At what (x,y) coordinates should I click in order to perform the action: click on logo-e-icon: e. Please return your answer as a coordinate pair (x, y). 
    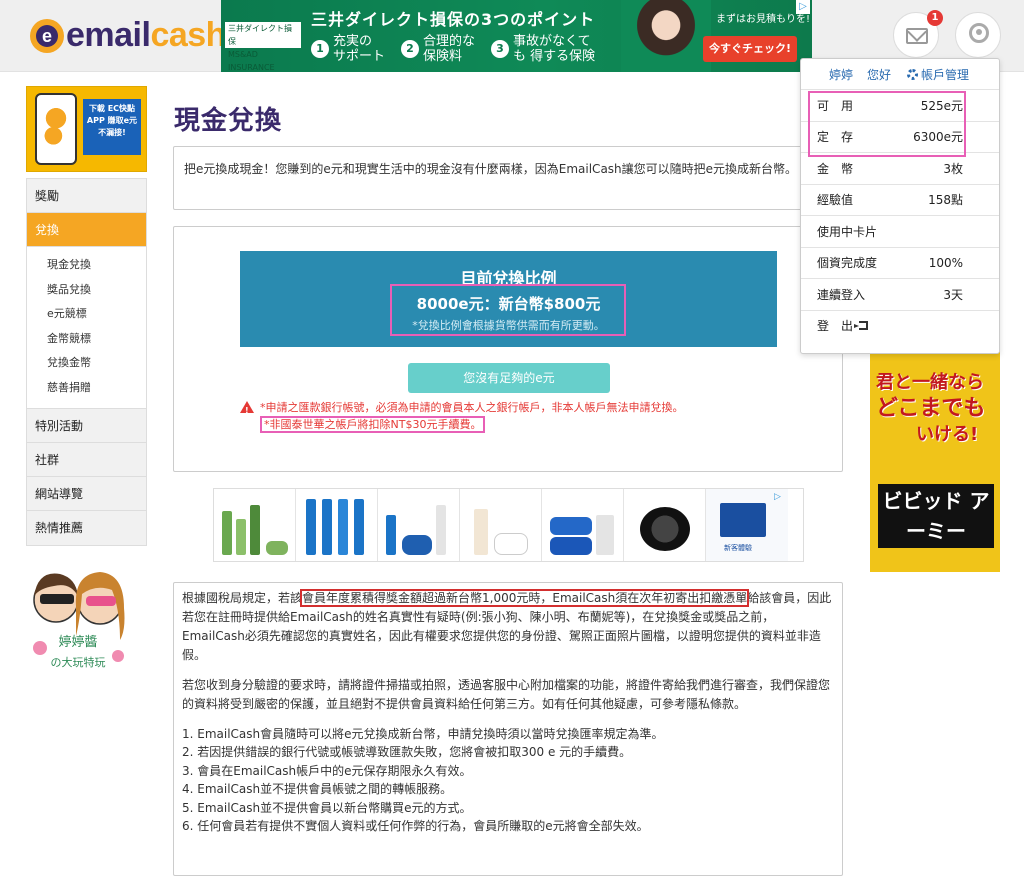
    Looking at the image, I should click on (47, 35).